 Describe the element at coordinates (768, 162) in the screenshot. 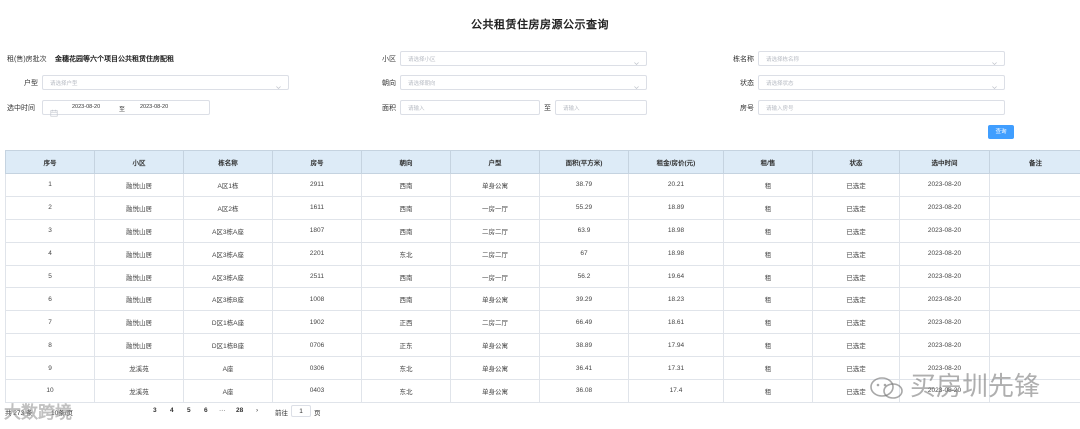

I see `column-header: 租/售` at that location.